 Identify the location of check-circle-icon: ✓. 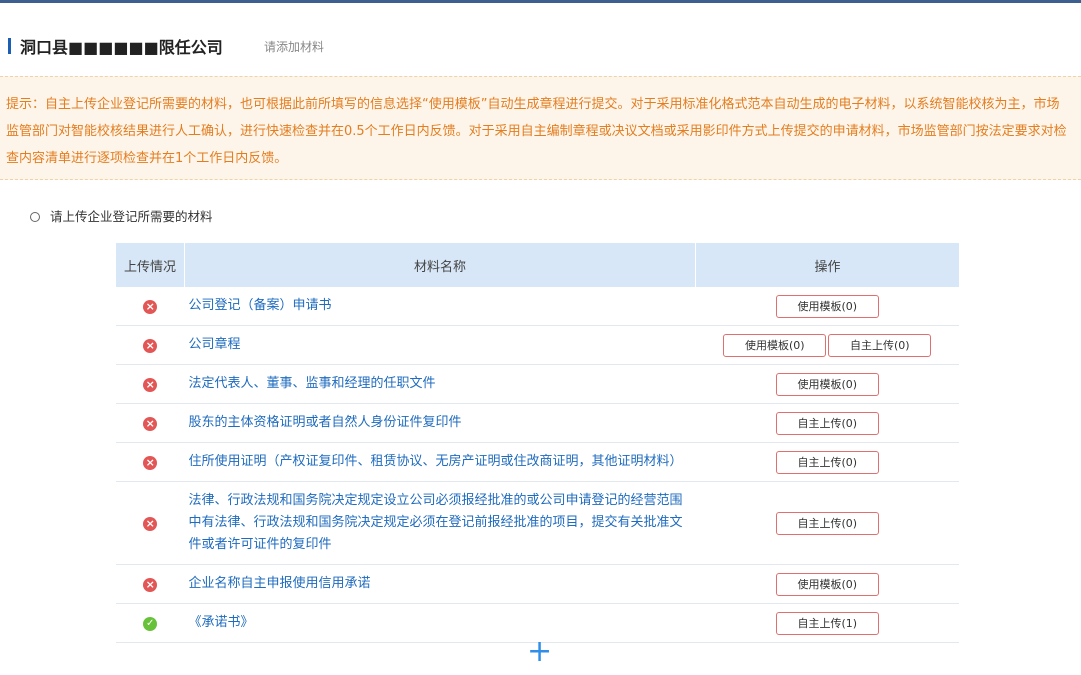
(150, 624).